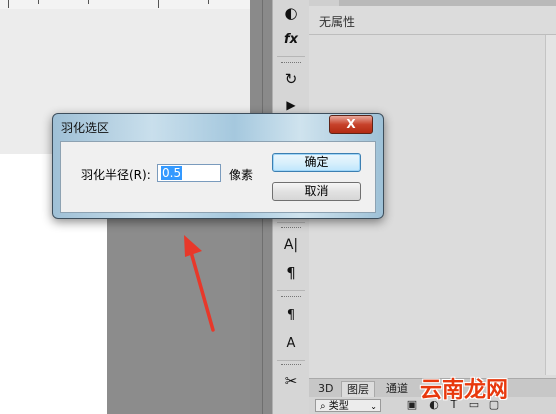 The image size is (556, 414). What do you see at coordinates (125, 61) in the screenshot?
I see `document-region` at bounding box center [125, 61].